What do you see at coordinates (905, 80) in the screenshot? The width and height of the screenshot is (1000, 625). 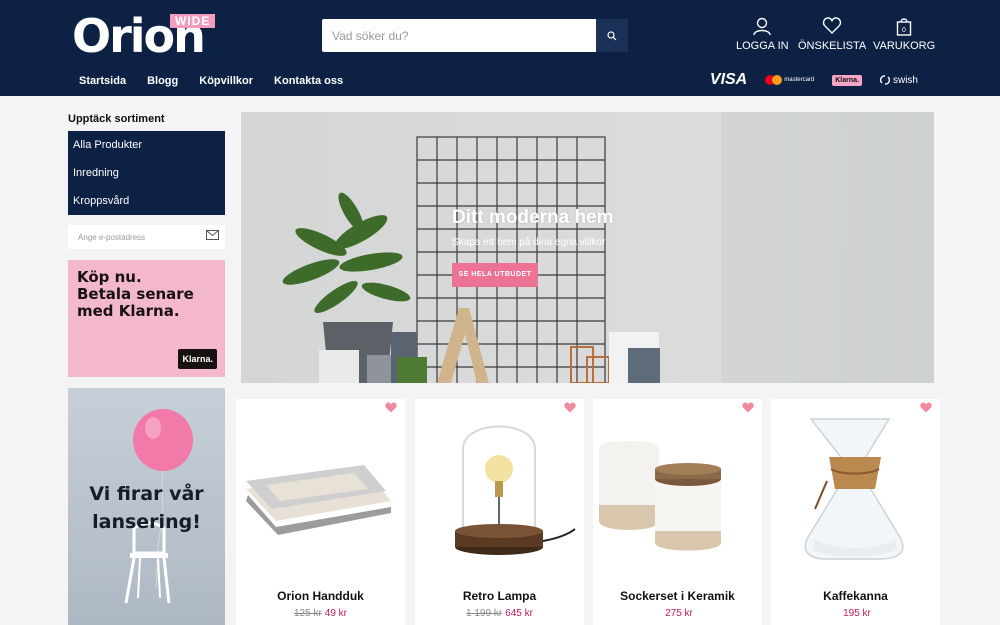 I see `swish-label: swish` at bounding box center [905, 80].